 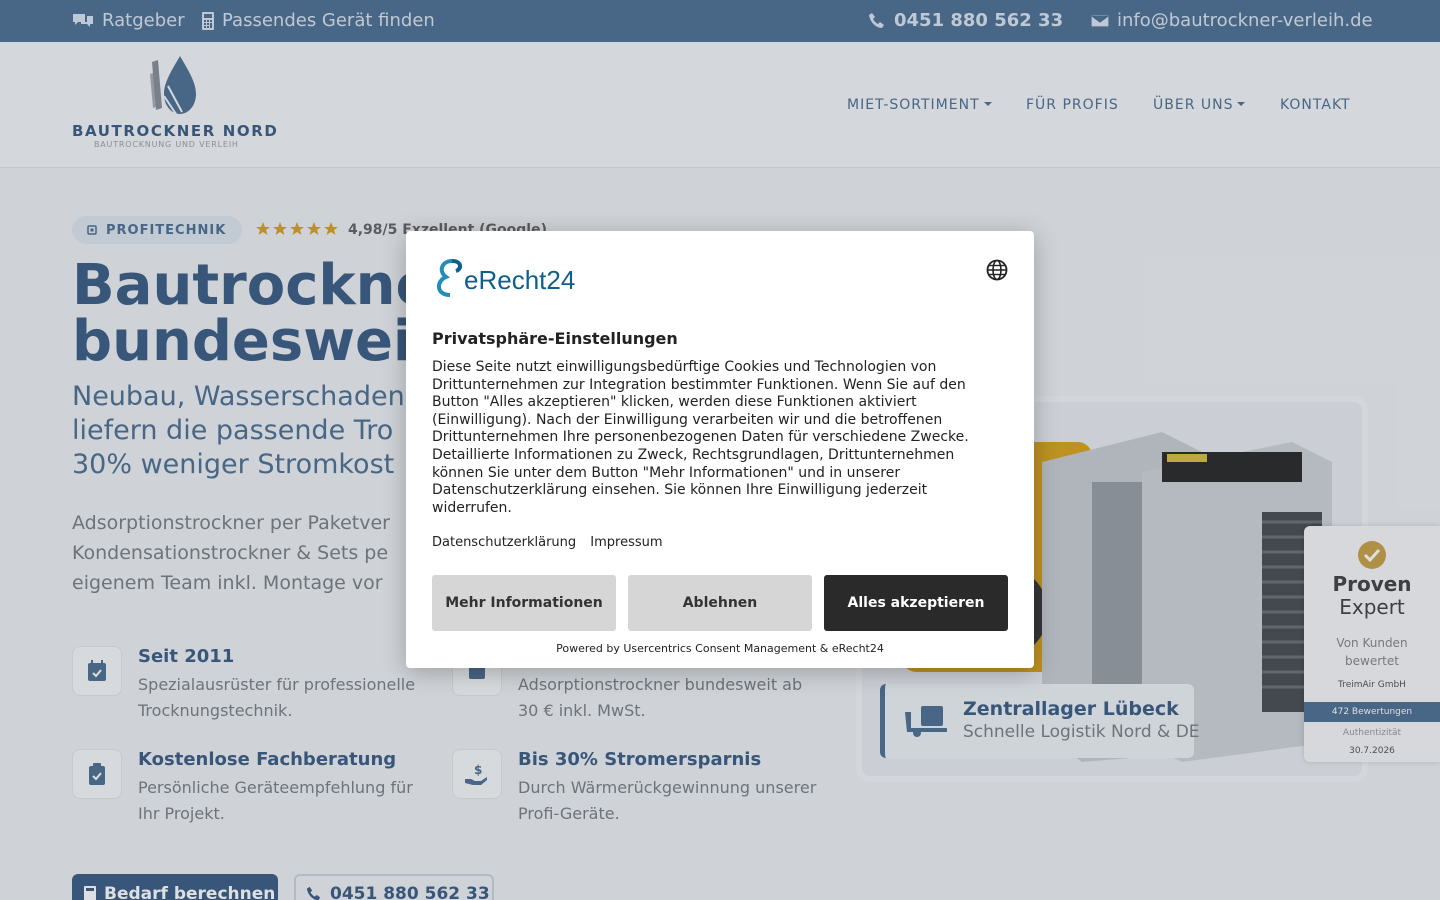 I want to click on deny-button: Ablehnen, so click(x=720, y=603).